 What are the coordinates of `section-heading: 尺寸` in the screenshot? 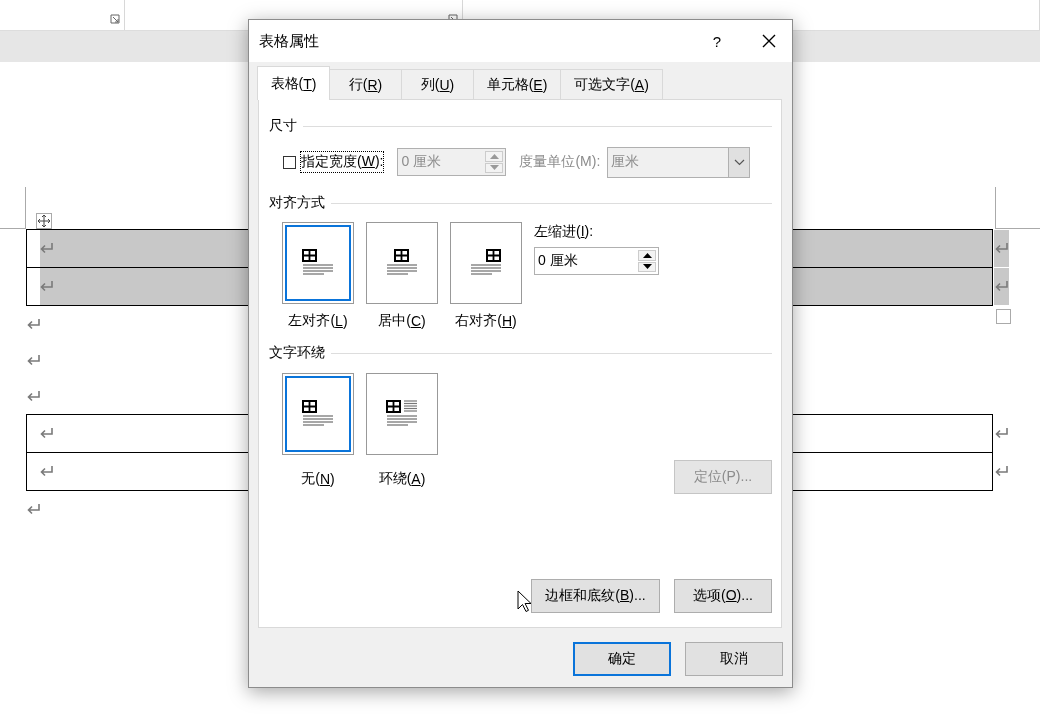 It's located at (283, 126).